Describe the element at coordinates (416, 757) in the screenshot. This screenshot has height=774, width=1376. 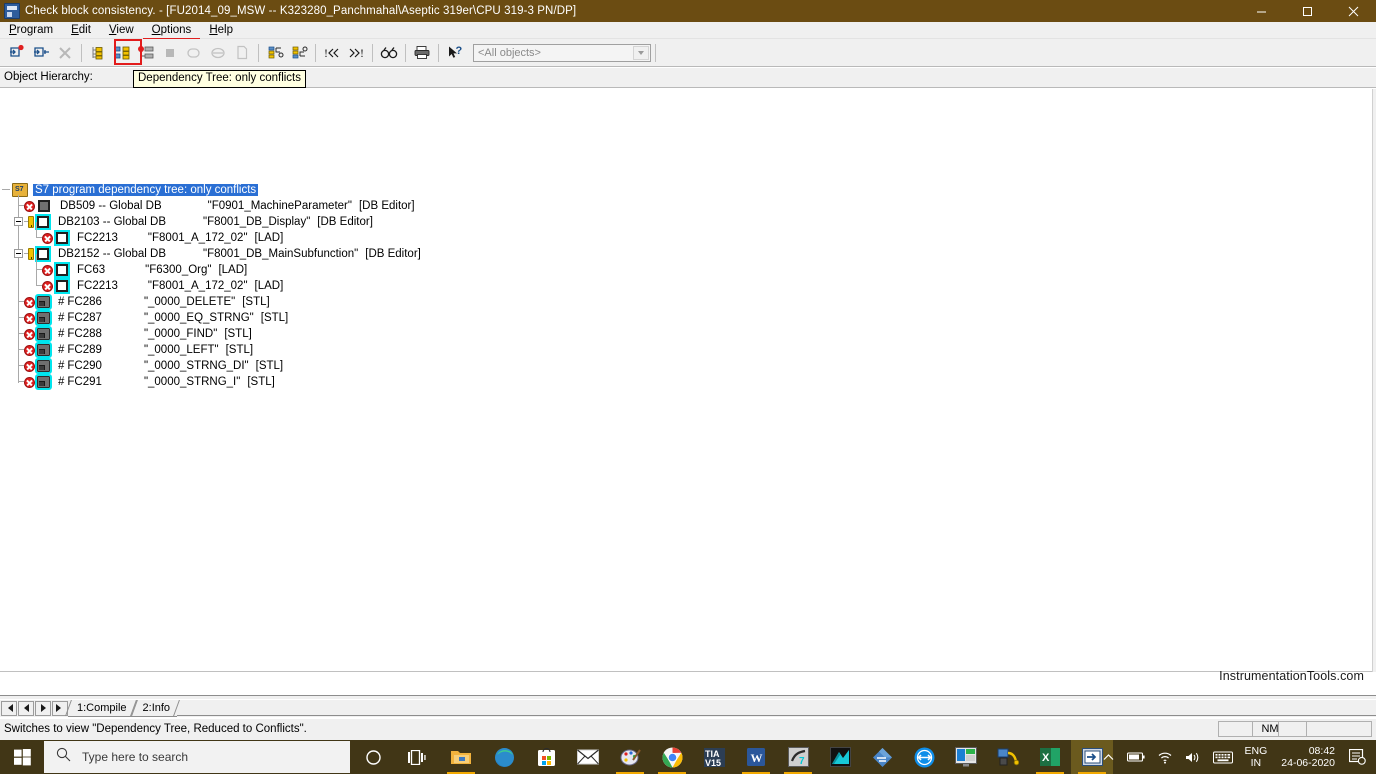
I see `task-view-icon` at that location.